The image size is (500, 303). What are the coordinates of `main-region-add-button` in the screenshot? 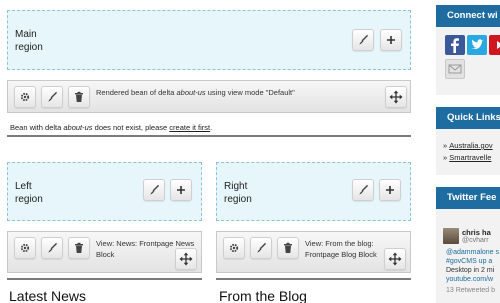 It's located at (391, 40).